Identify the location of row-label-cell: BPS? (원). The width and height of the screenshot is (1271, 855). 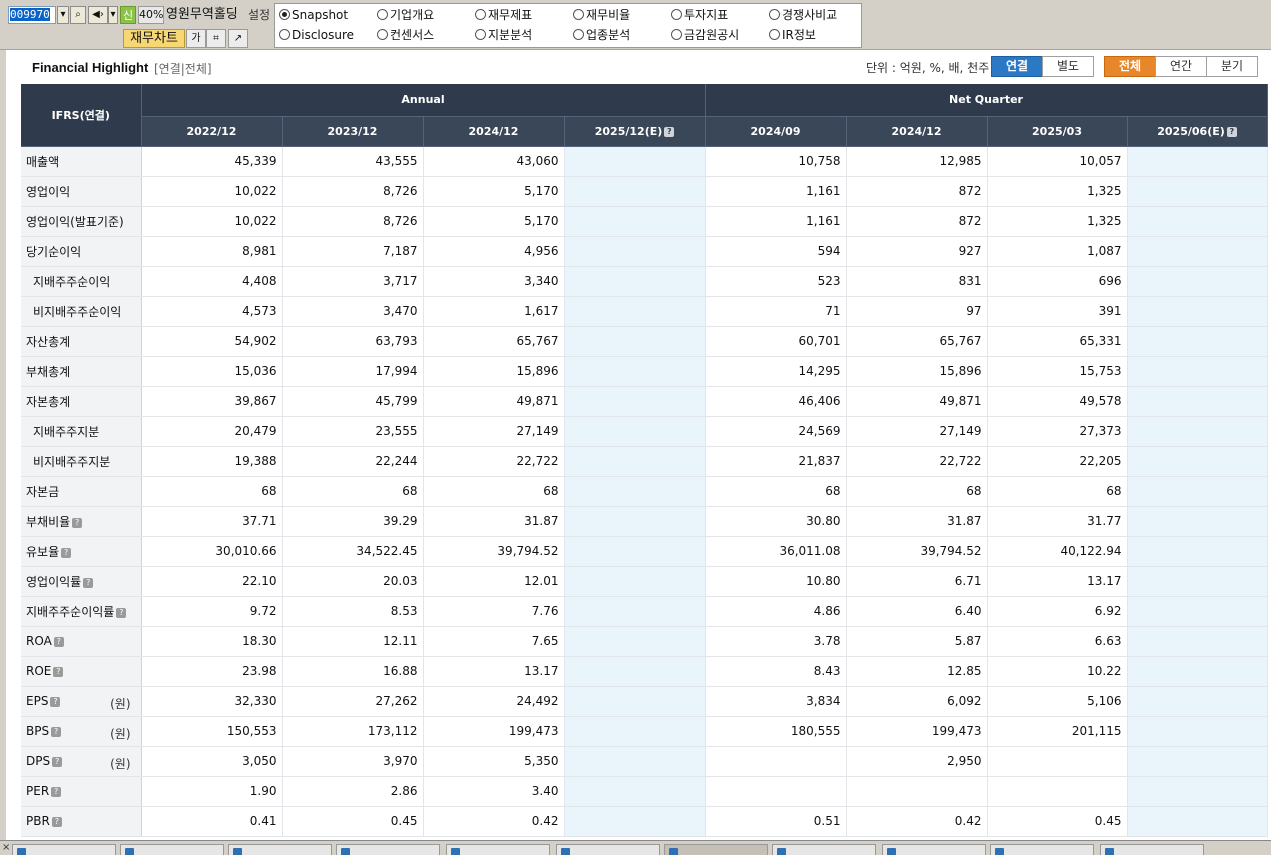
(81, 731).